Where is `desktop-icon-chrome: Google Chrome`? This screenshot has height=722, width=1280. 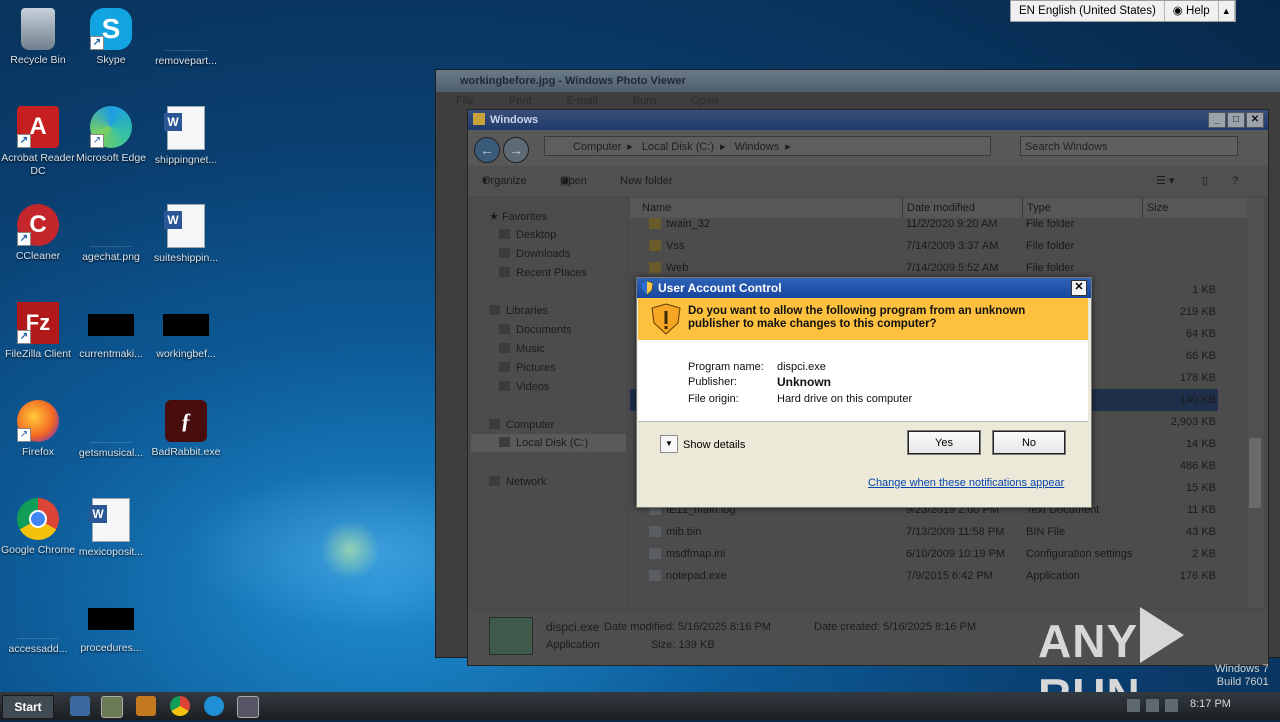
desktop-icon-chrome: Google Chrome is located at coordinates (38, 527).